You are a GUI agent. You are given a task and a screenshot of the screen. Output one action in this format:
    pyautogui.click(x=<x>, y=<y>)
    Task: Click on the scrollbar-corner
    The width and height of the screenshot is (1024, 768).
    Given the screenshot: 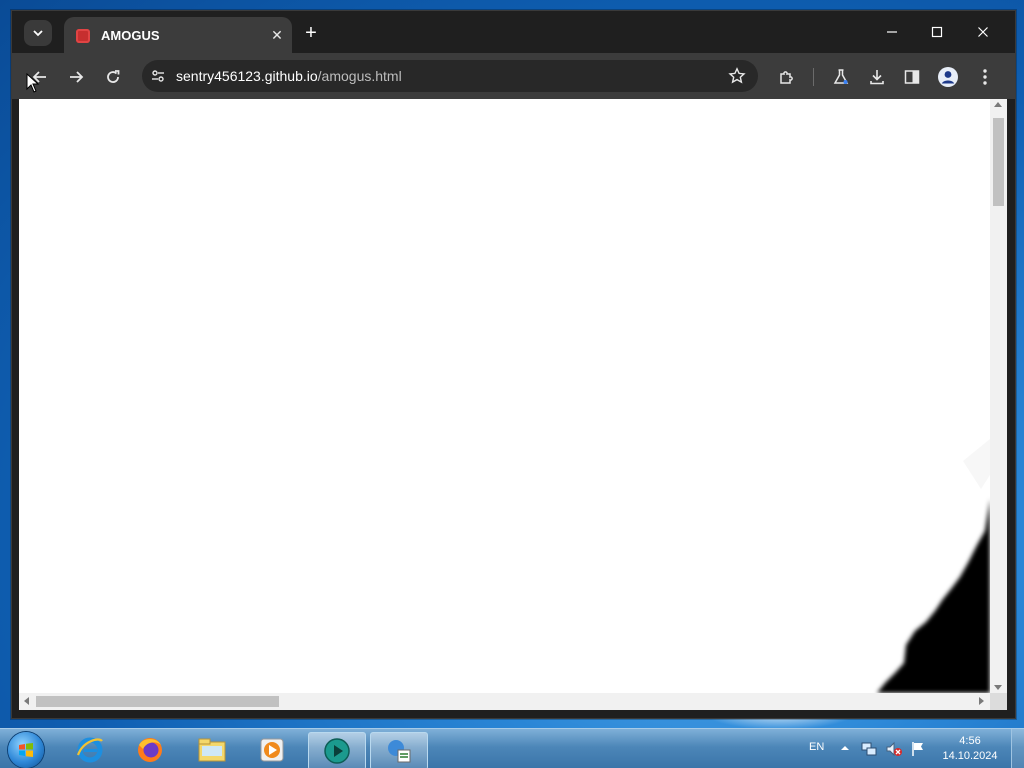 What is the action you would take?
    pyautogui.click(x=998, y=701)
    